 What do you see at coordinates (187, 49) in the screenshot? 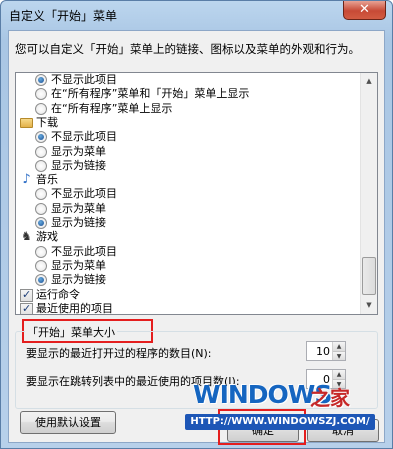
I see `dialog-description: 您可以自定义「开始」菜单上的链接、图标以及菜单的外观和行为。` at bounding box center [187, 49].